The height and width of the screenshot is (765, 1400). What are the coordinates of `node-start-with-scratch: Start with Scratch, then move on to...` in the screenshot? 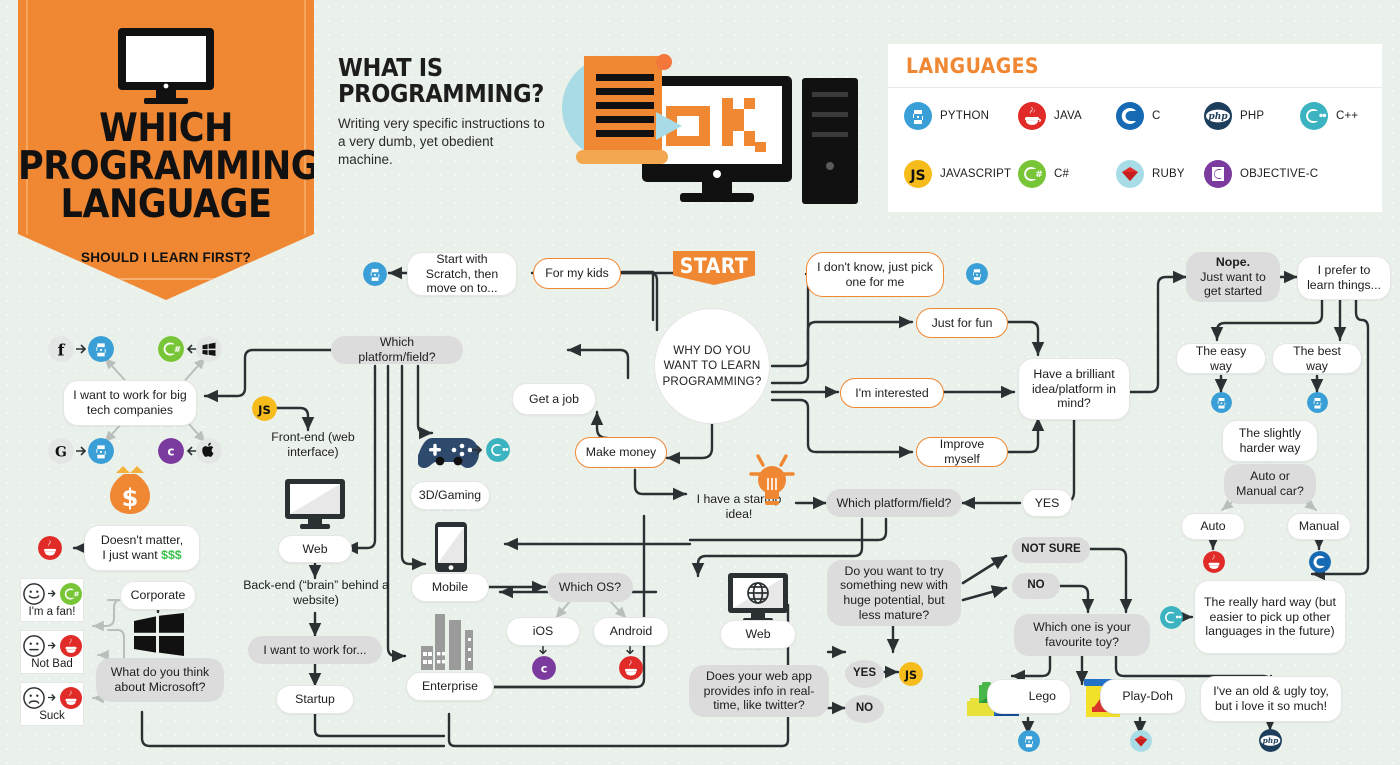 It's located at (462, 274).